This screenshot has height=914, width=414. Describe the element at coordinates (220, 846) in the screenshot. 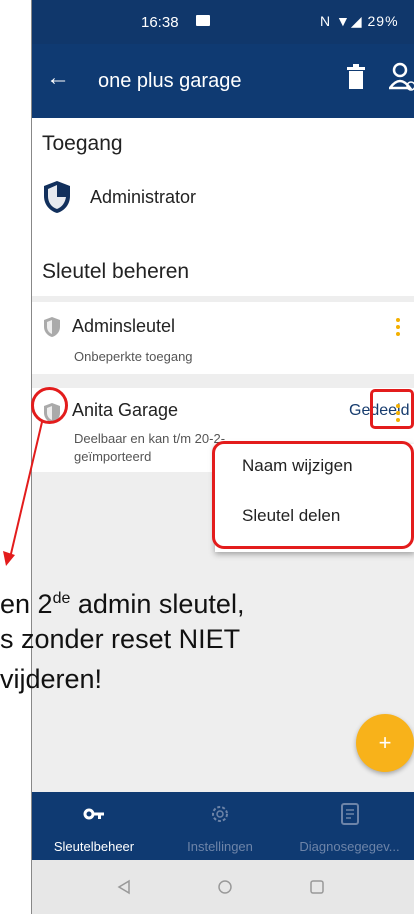

I see `nav-label: Instellingen` at that location.